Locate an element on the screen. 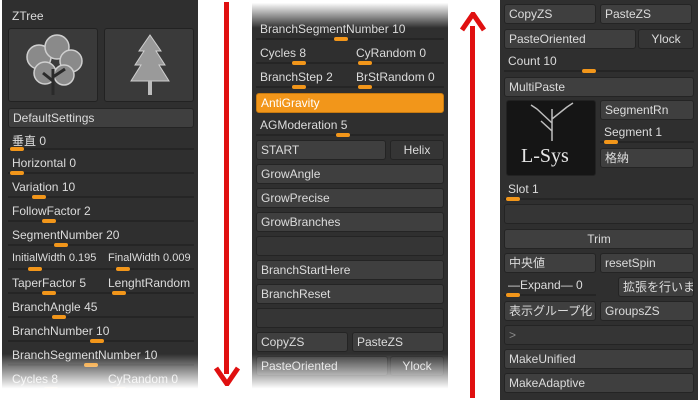 This screenshot has width=700, height=400. segment-number-slider-knob is located at coordinates (61, 245).